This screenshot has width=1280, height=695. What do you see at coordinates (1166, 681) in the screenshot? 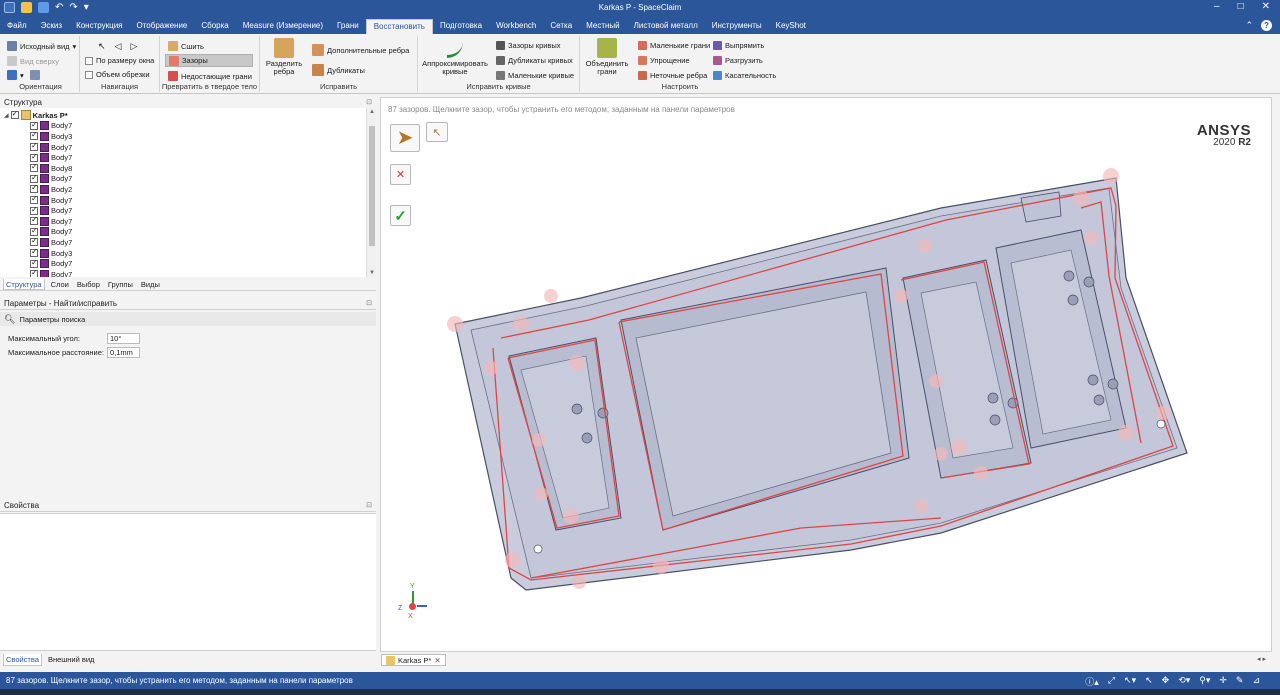
I see `pan-icon: ✥` at bounding box center [1166, 681].